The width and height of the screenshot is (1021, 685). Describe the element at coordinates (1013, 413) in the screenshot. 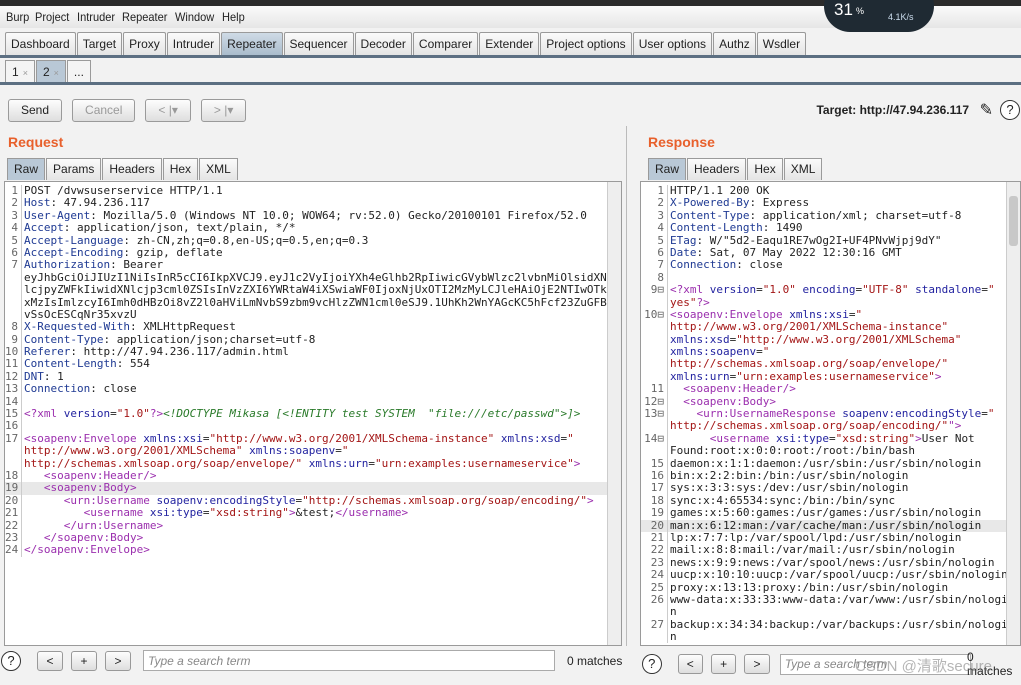

I see `response-scrollbar` at that location.